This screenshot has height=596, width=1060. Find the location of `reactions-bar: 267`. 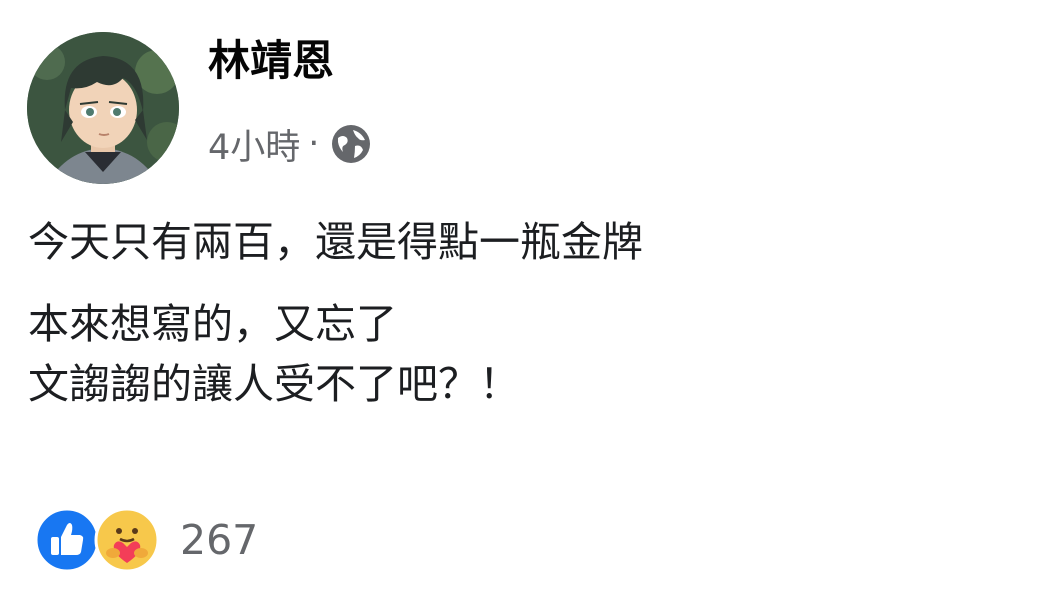

reactions-bar: 267 is located at coordinates (146, 540).